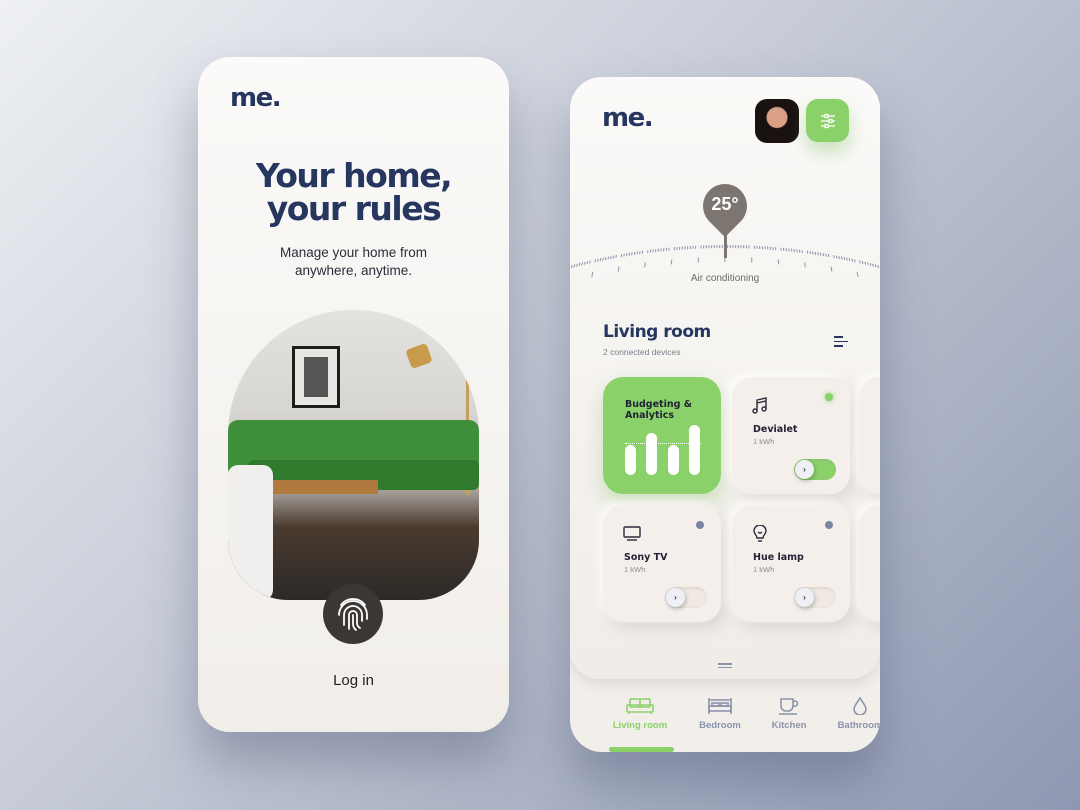 The image size is (1080, 810). I want to click on tab-label: Bathroom, so click(858, 725).